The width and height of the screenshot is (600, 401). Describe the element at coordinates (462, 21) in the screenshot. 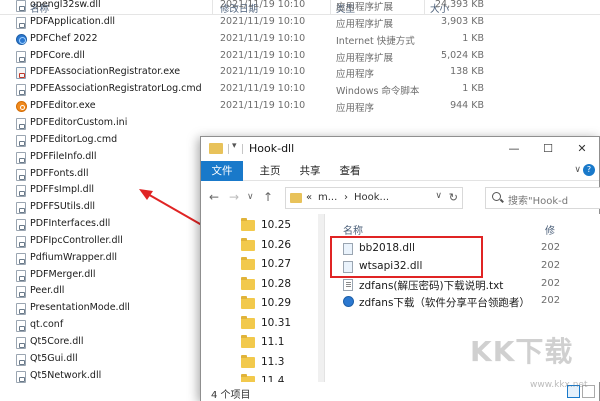

I see `file-size: 3,903 KB` at that location.